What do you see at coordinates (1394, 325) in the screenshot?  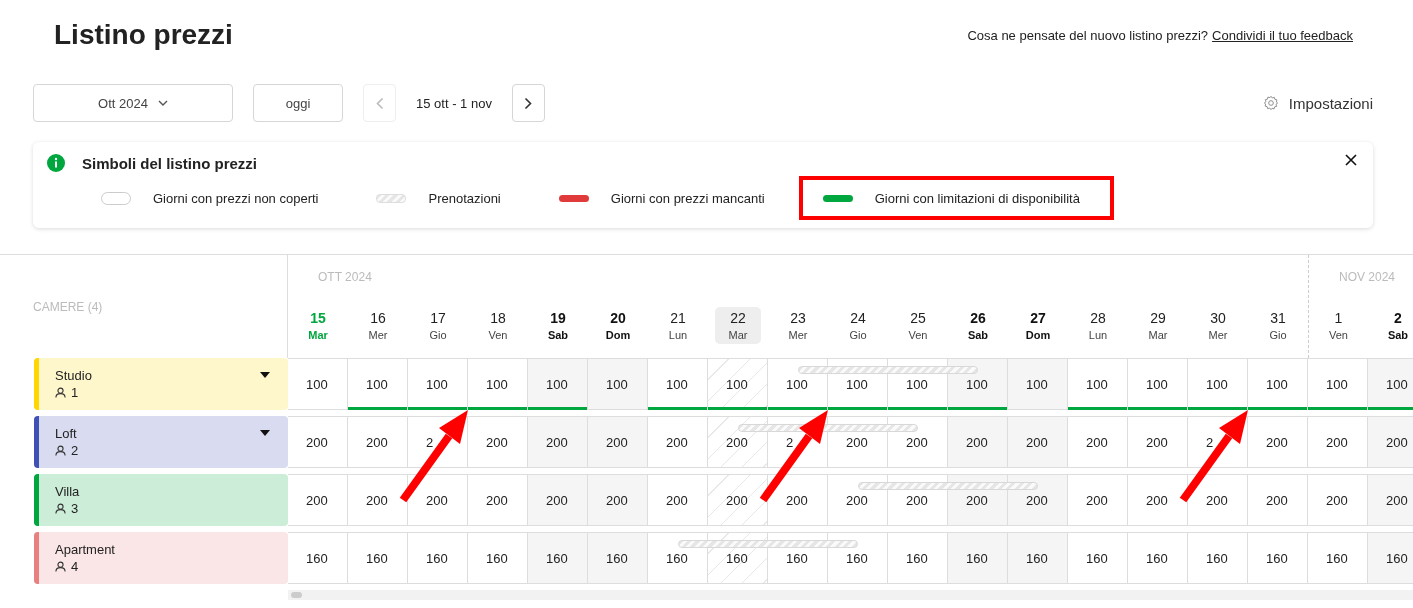 I see `day-header: 2 Sab` at bounding box center [1394, 325].